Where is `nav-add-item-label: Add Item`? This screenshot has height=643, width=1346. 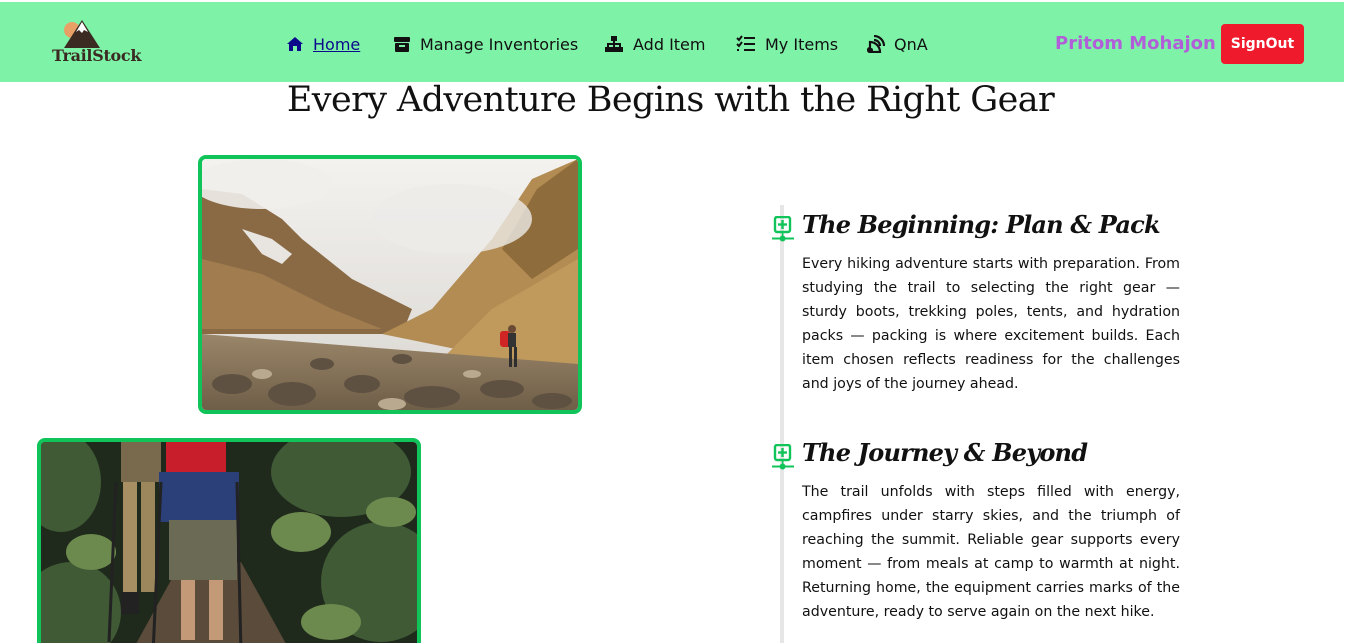
nav-add-item-label: Add Item is located at coordinates (669, 44).